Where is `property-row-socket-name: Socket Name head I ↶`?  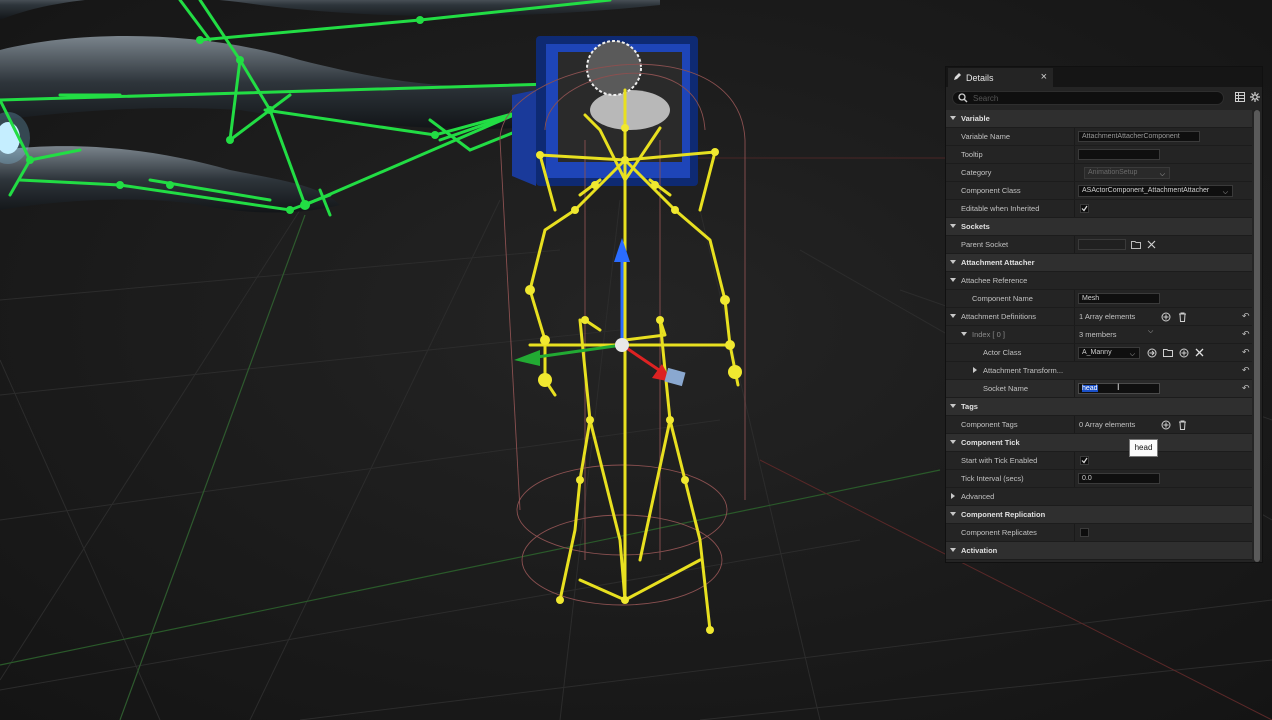 property-row-socket-name: Socket Name head I ↶ is located at coordinates (1099, 389).